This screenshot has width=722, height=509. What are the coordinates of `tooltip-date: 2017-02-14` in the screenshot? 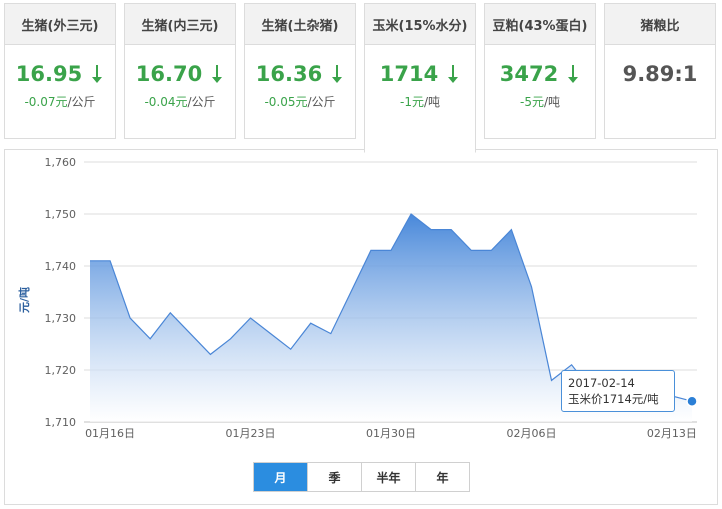 It's located at (601, 383).